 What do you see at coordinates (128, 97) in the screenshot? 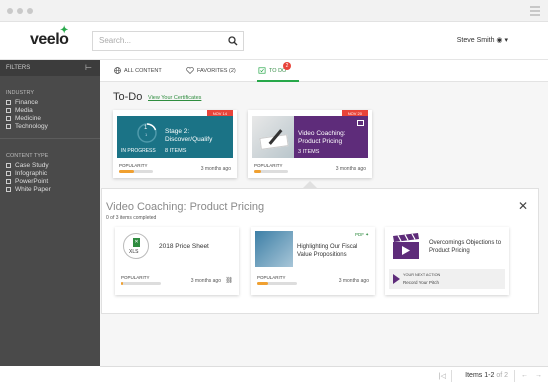
I see `page-title: To-Do` at bounding box center [128, 97].